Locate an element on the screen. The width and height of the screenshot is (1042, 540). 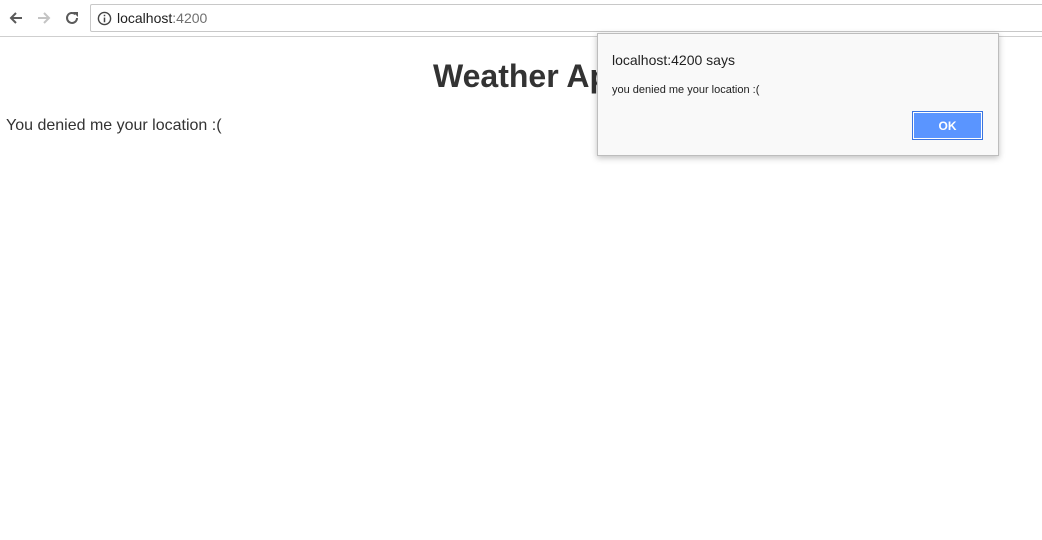
ok-button: OK is located at coordinates (947, 125).